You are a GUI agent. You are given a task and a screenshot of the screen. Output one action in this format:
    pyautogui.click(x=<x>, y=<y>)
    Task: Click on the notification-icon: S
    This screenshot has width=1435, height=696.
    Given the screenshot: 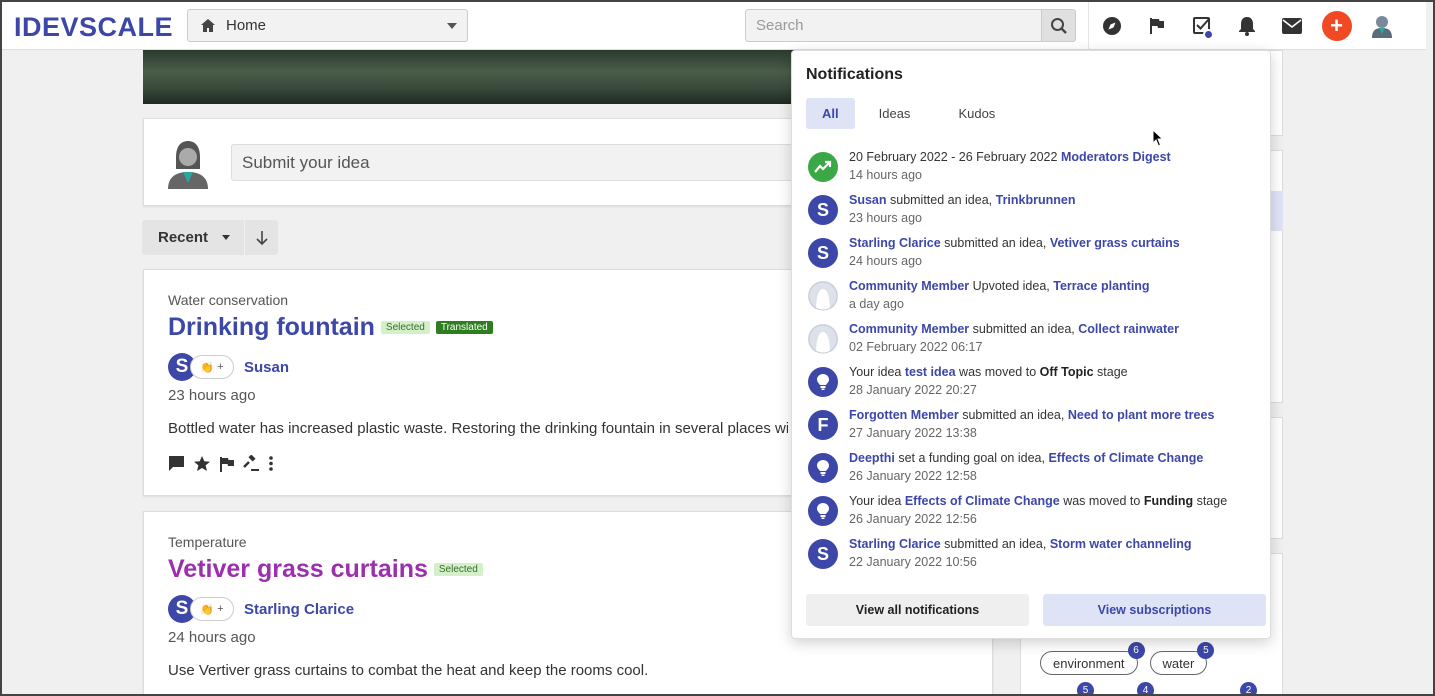 What is the action you would take?
    pyautogui.click(x=823, y=554)
    